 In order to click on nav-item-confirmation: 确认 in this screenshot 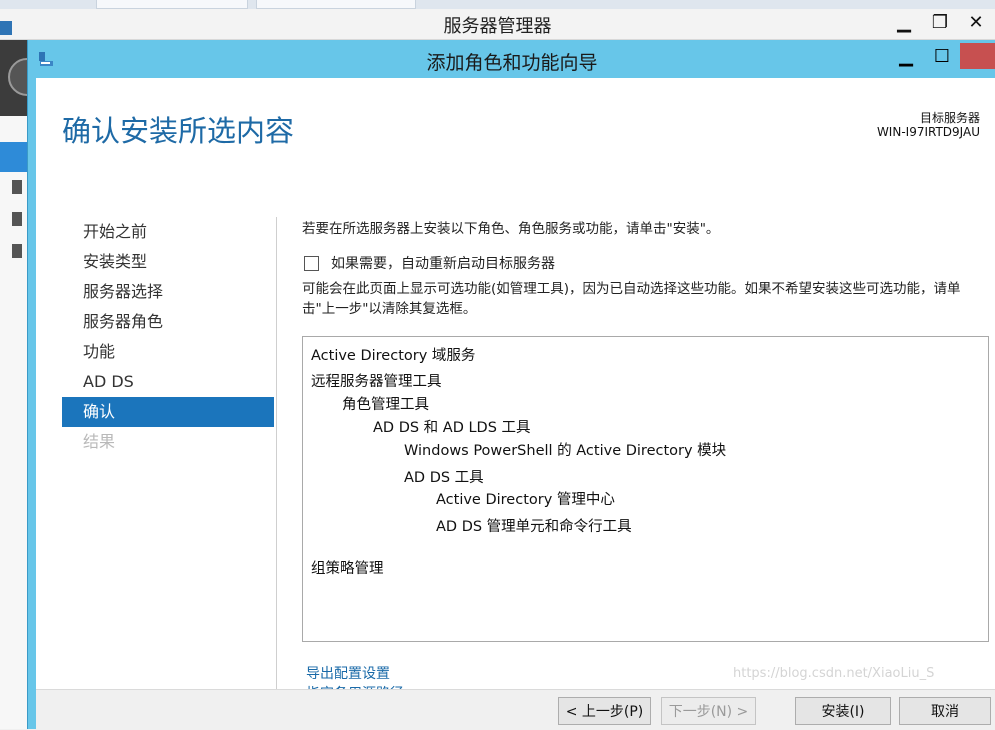, I will do `click(168, 412)`.